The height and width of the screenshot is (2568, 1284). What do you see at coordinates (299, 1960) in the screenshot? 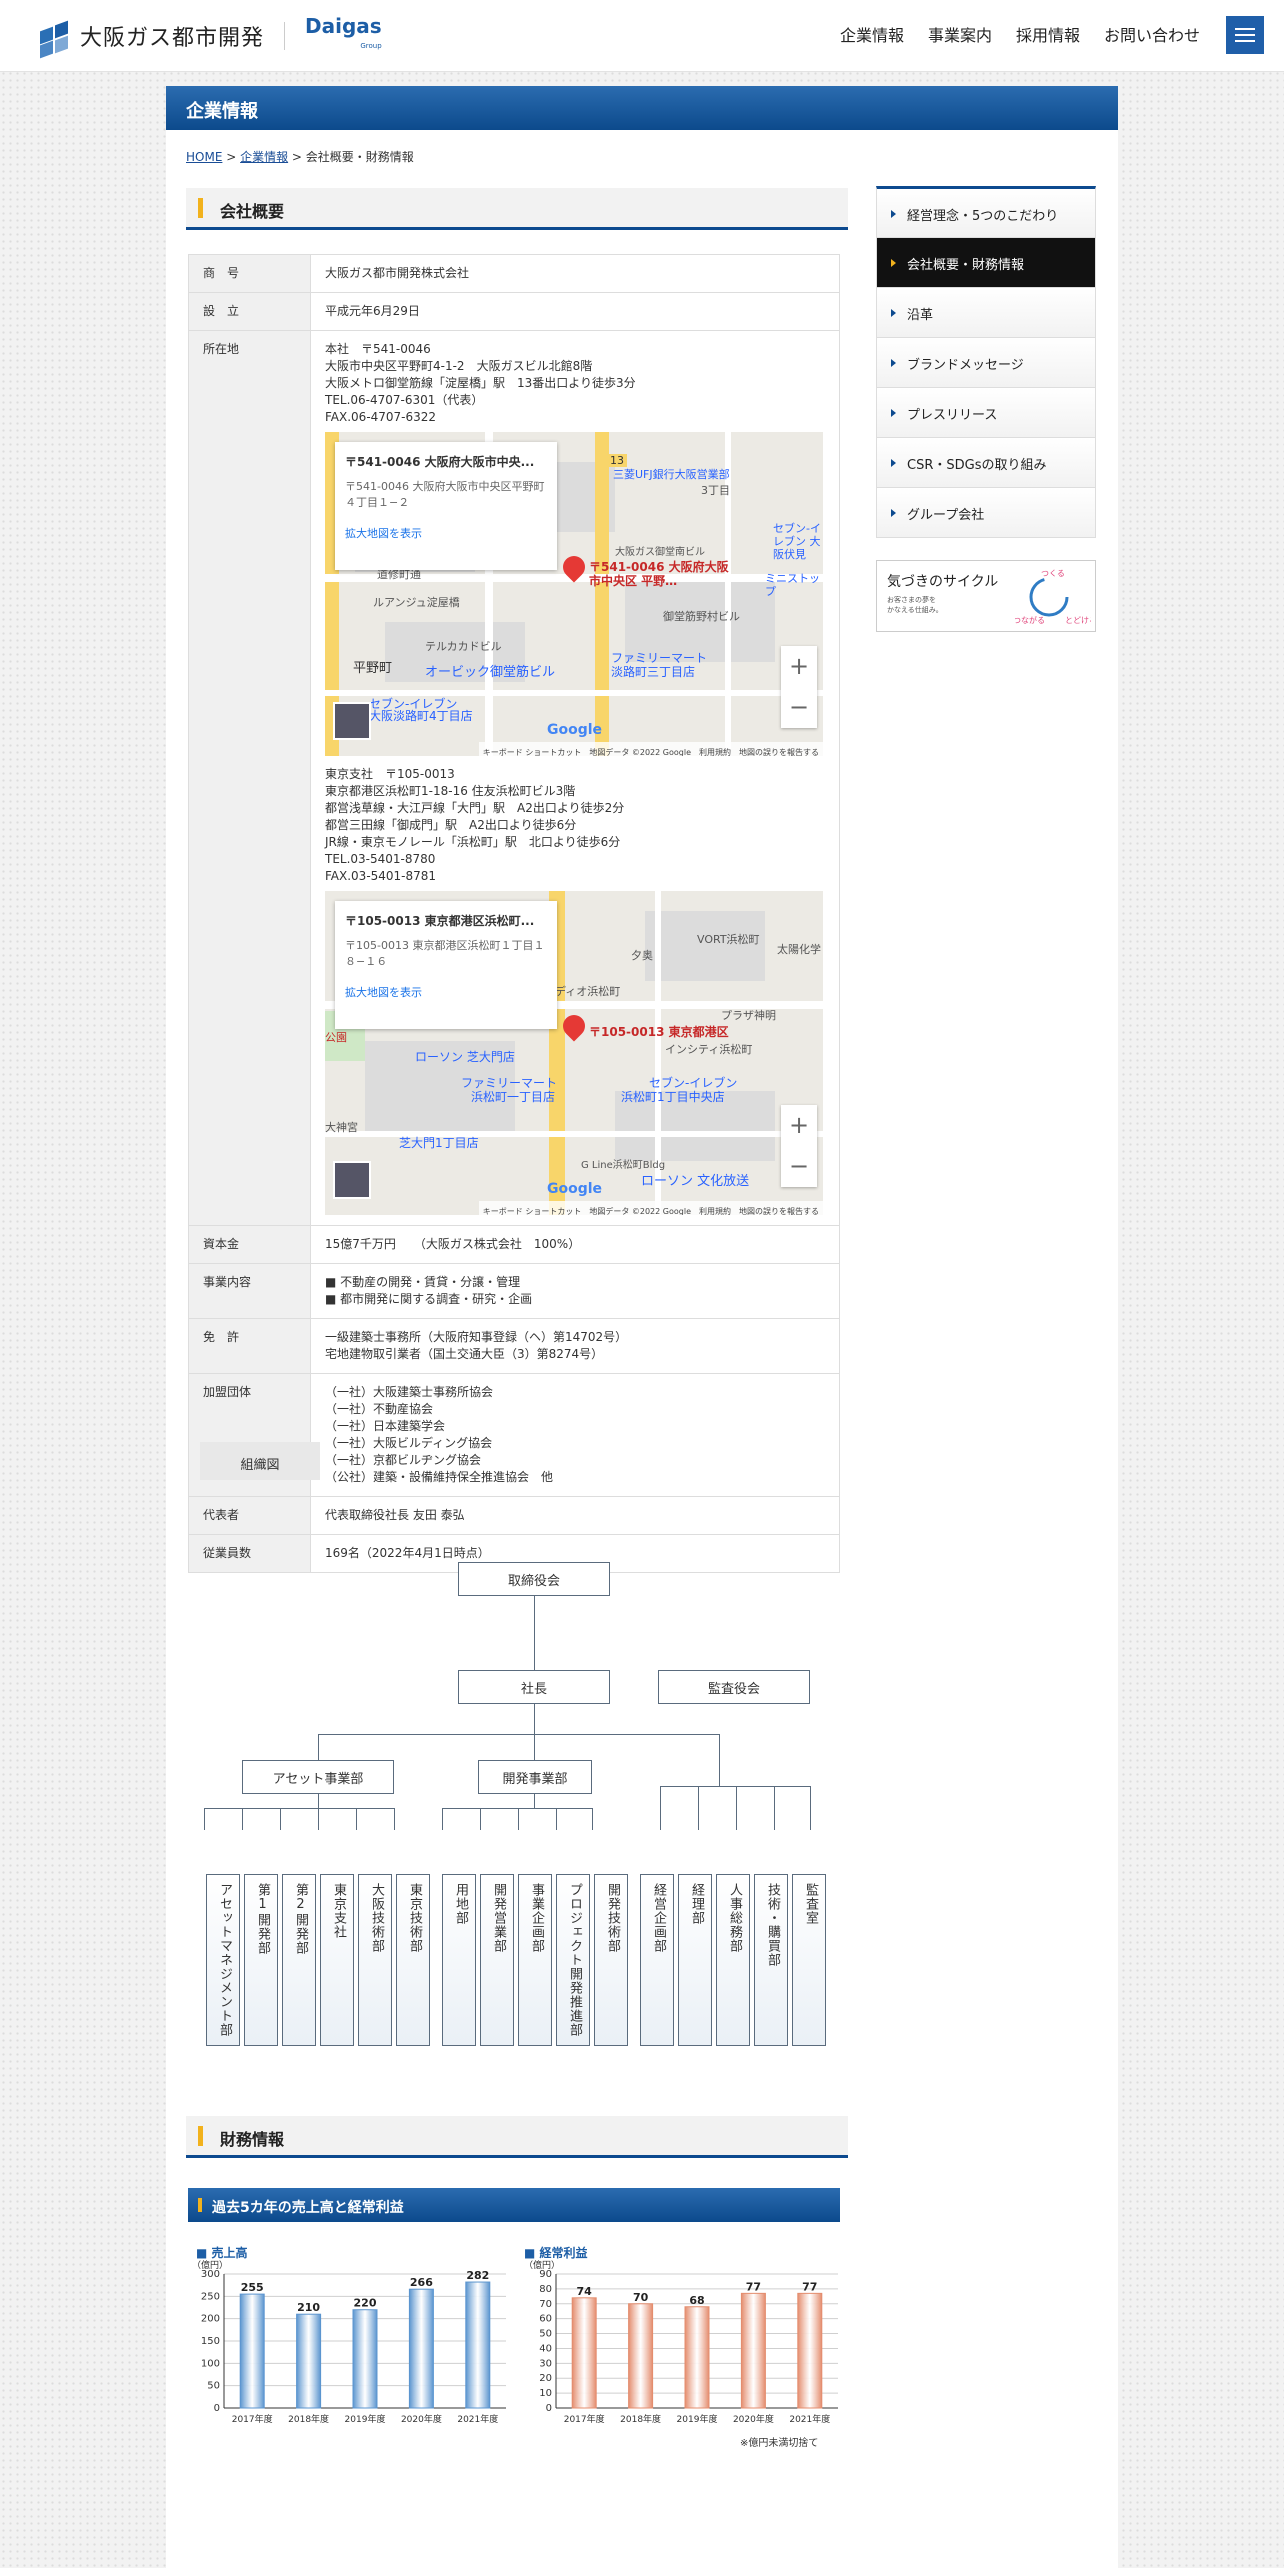
I see `org-dept: 第2開発部` at bounding box center [299, 1960].